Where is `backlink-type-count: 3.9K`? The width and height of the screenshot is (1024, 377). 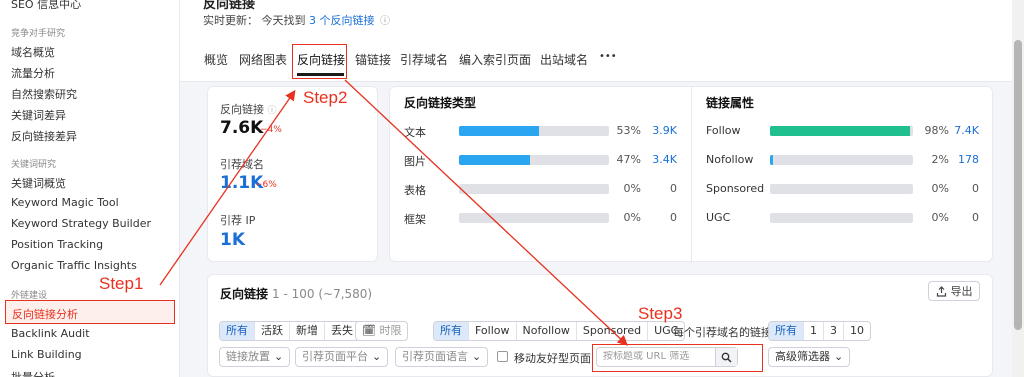
backlink-type-count: 3.9K is located at coordinates (657, 130).